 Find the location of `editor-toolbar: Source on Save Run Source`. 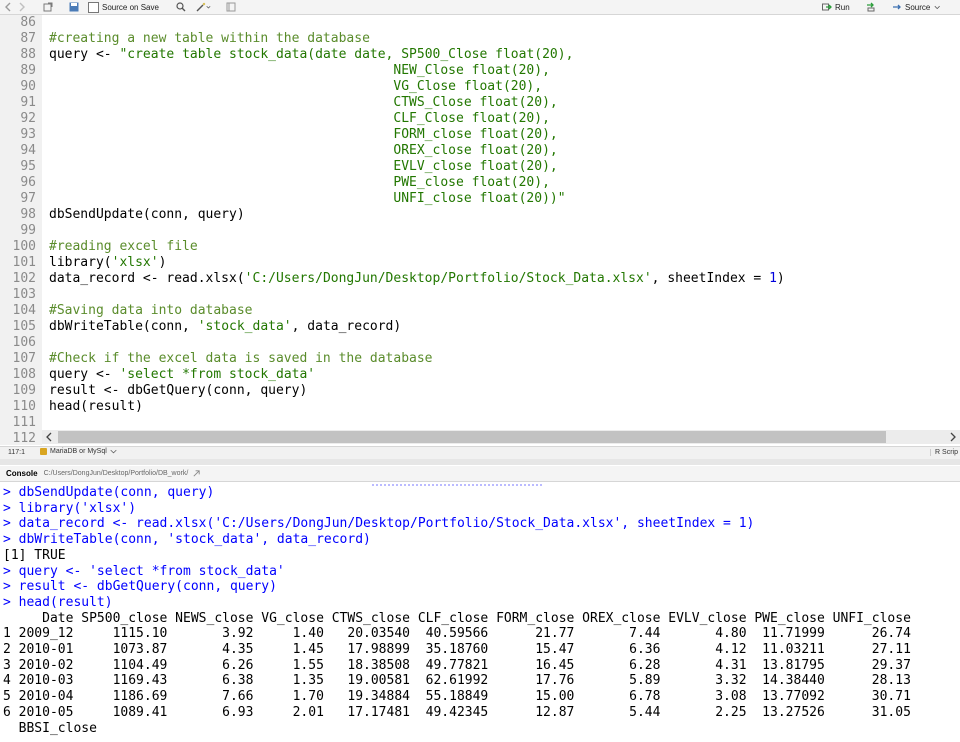

editor-toolbar: Source on Save Run Source is located at coordinates (480, 7).